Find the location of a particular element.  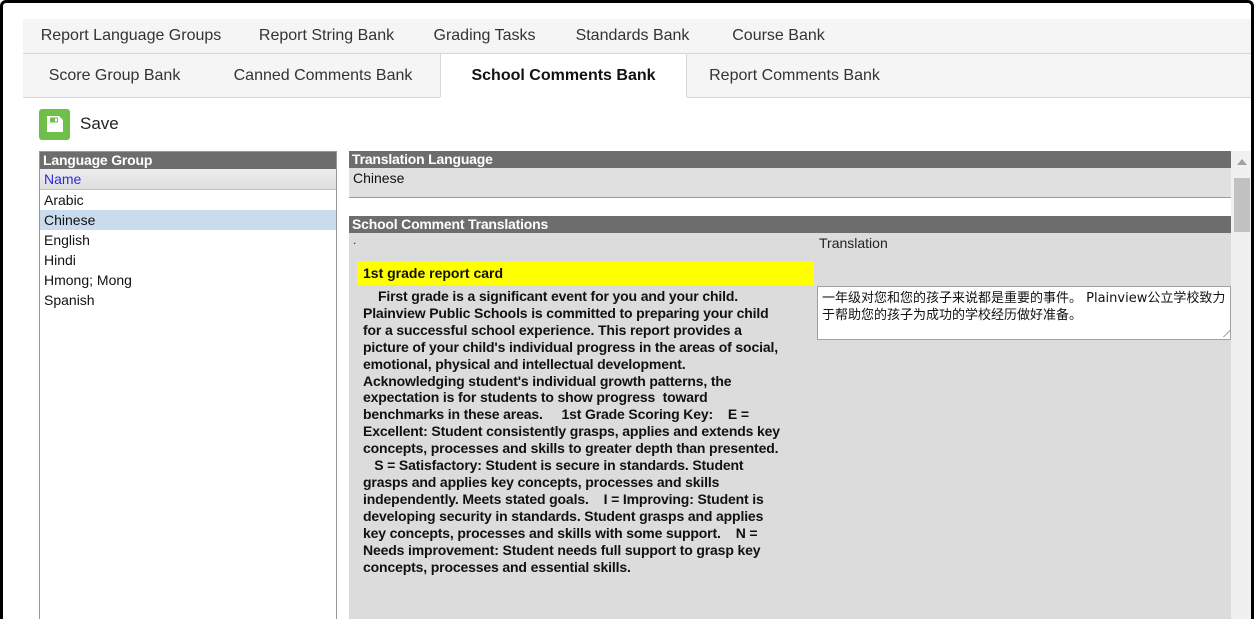

name-column-header: Name is located at coordinates (188, 179).